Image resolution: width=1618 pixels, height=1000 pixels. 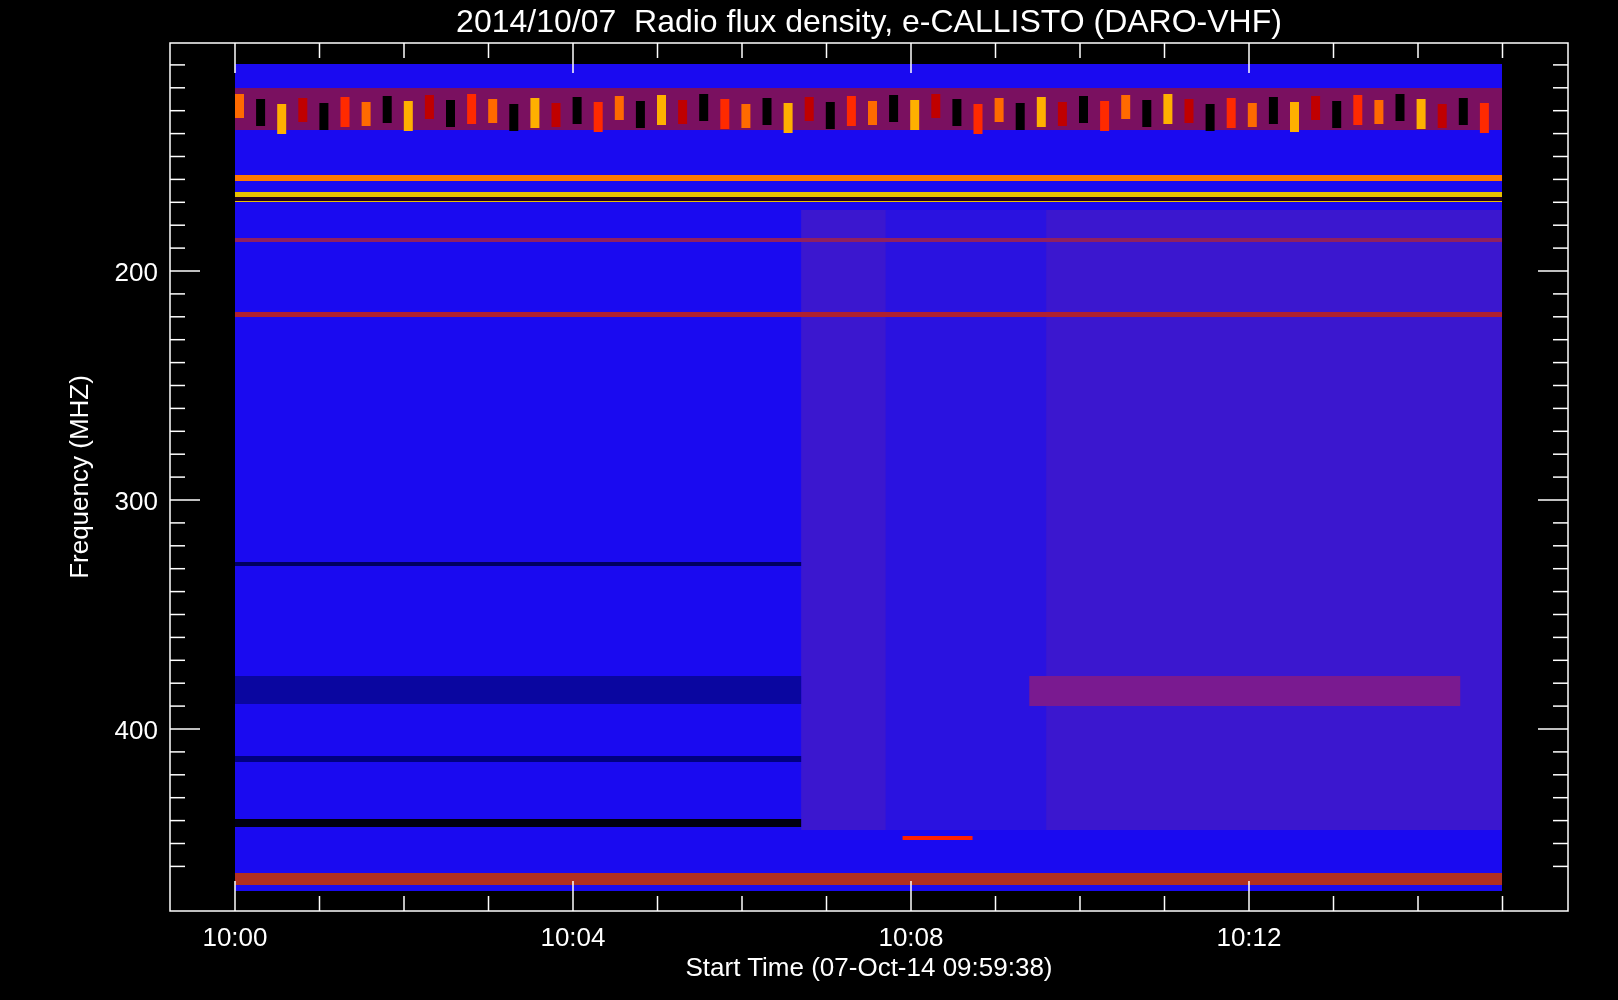 I want to click on y-tick-label: 300, so click(x=136, y=501).